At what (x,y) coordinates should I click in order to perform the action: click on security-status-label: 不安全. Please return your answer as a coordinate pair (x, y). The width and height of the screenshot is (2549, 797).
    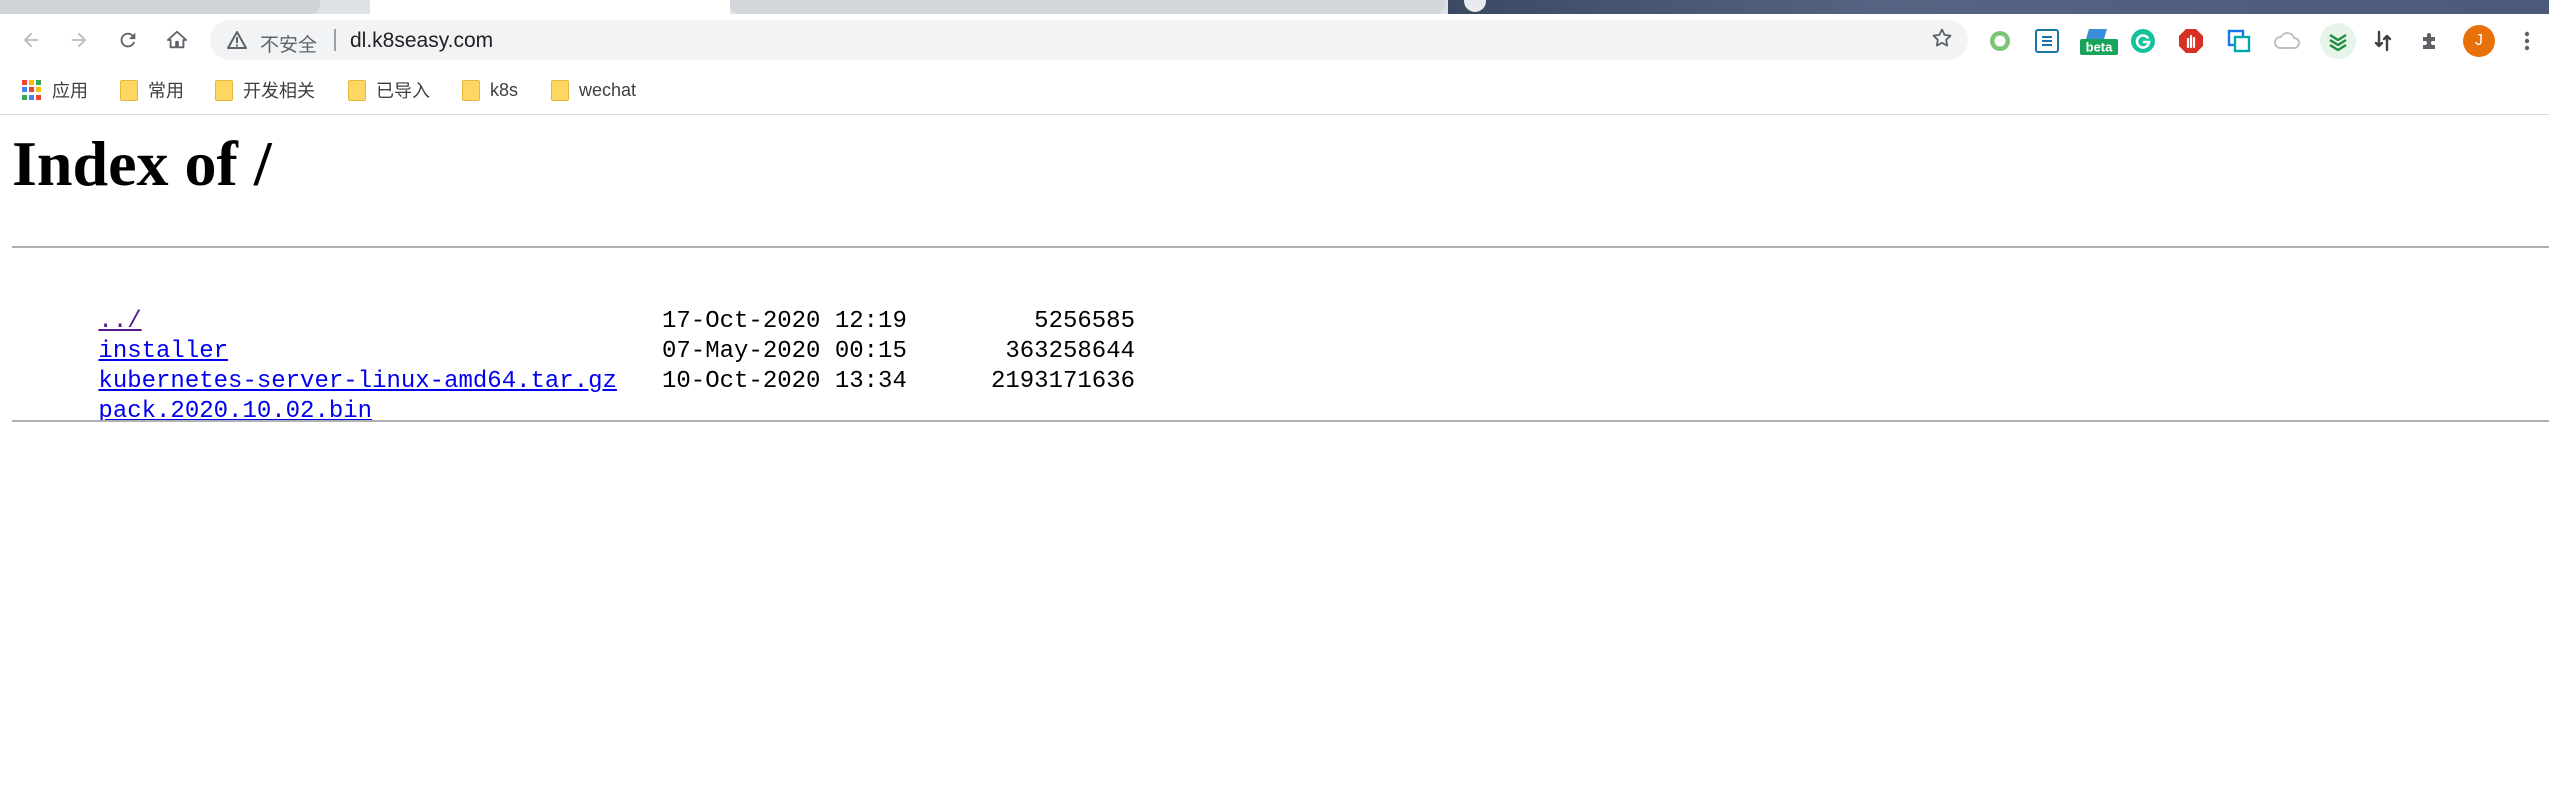
    Looking at the image, I should click on (288, 43).